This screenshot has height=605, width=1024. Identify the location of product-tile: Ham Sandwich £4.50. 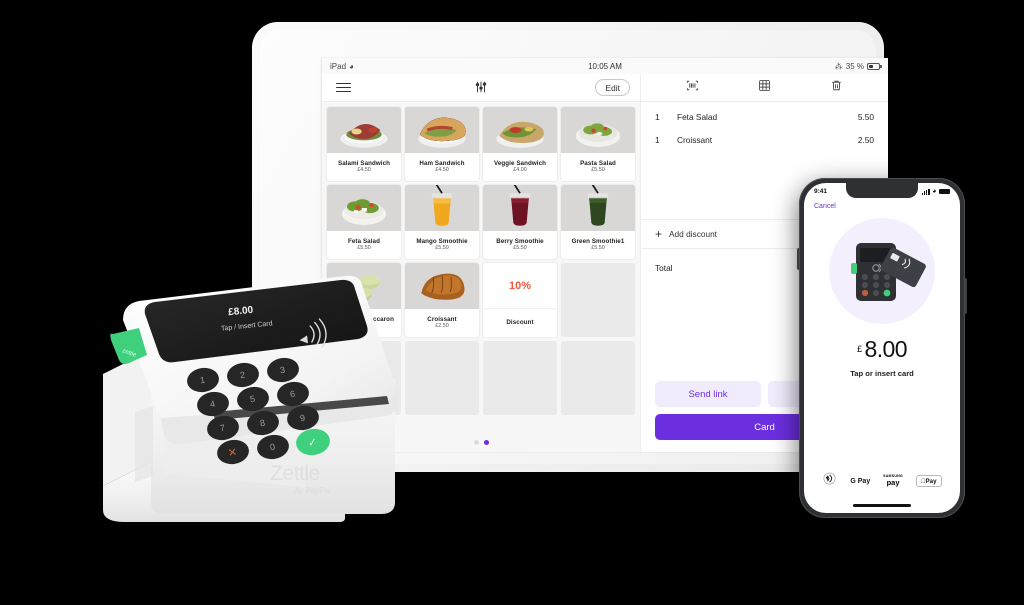
(442, 144).